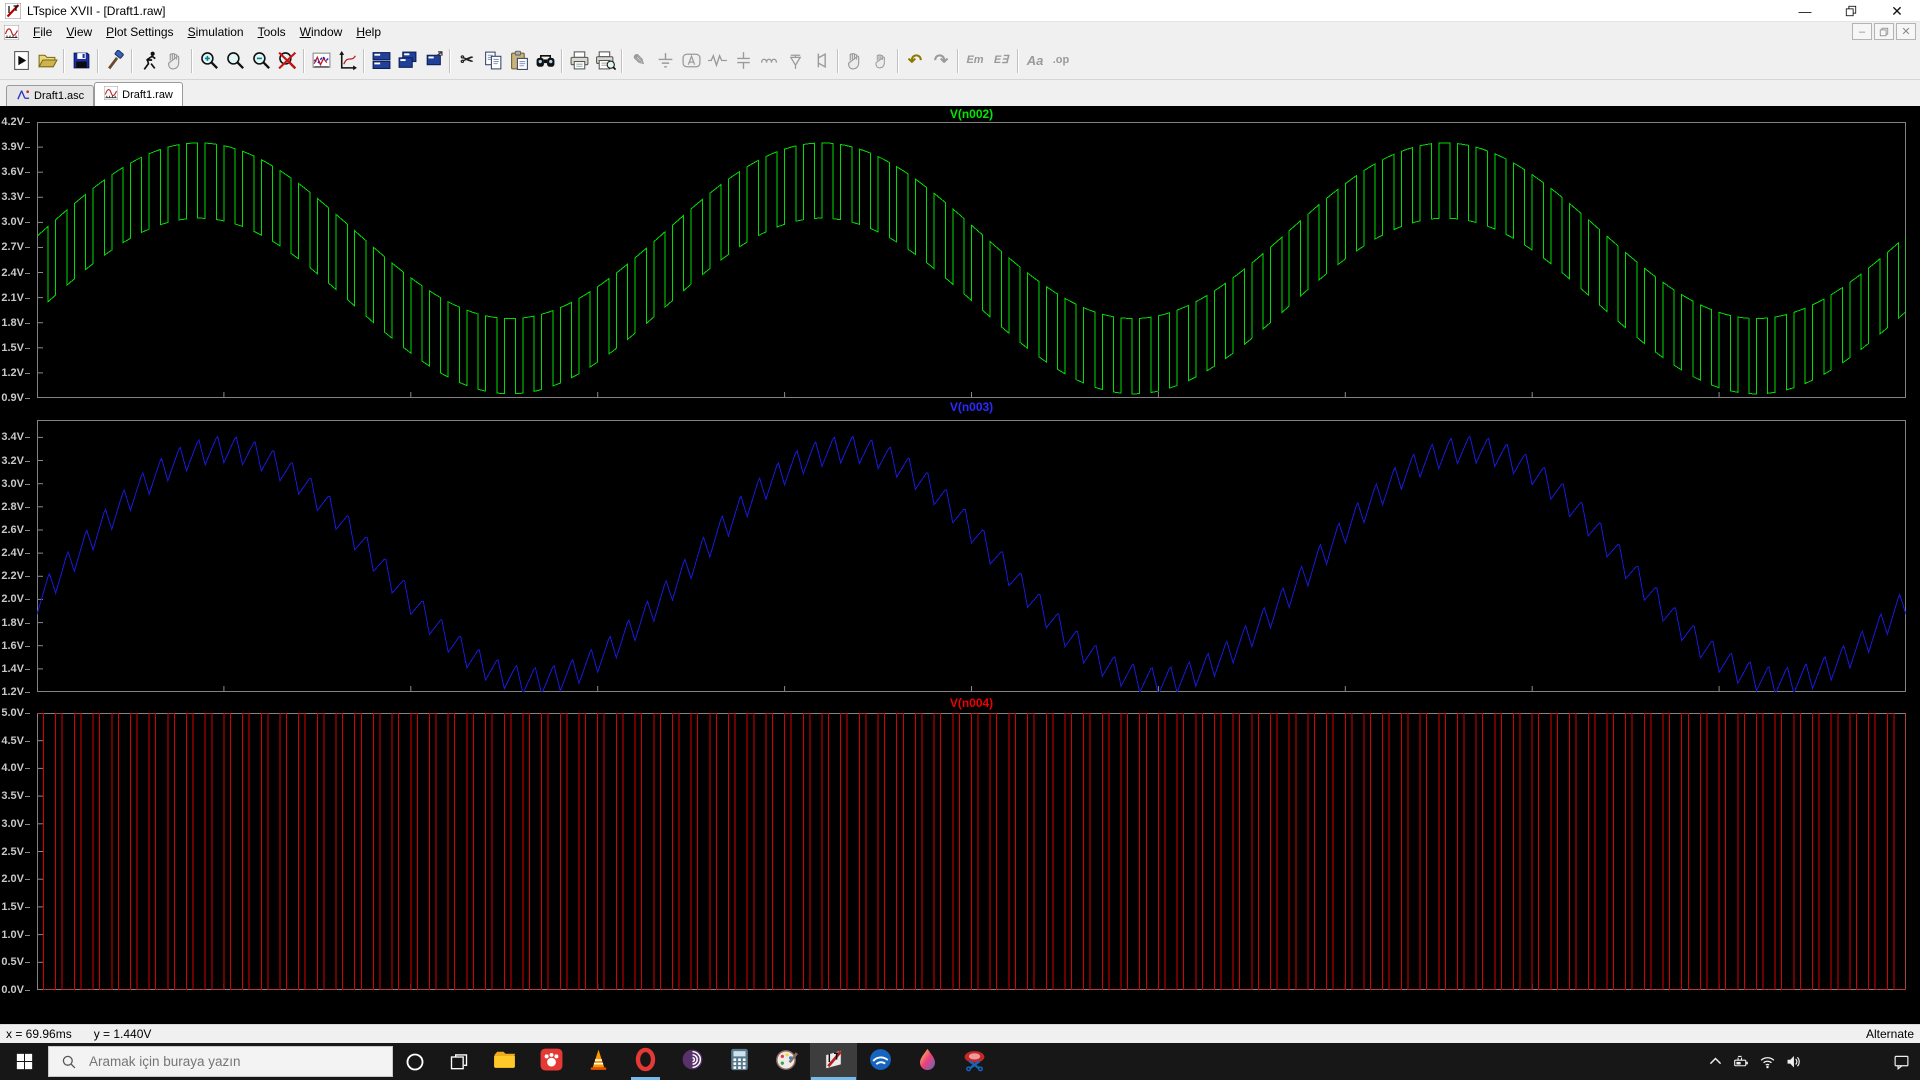 This screenshot has width=1920, height=1080. I want to click on text-icon: Aa, so click(1035, 61).